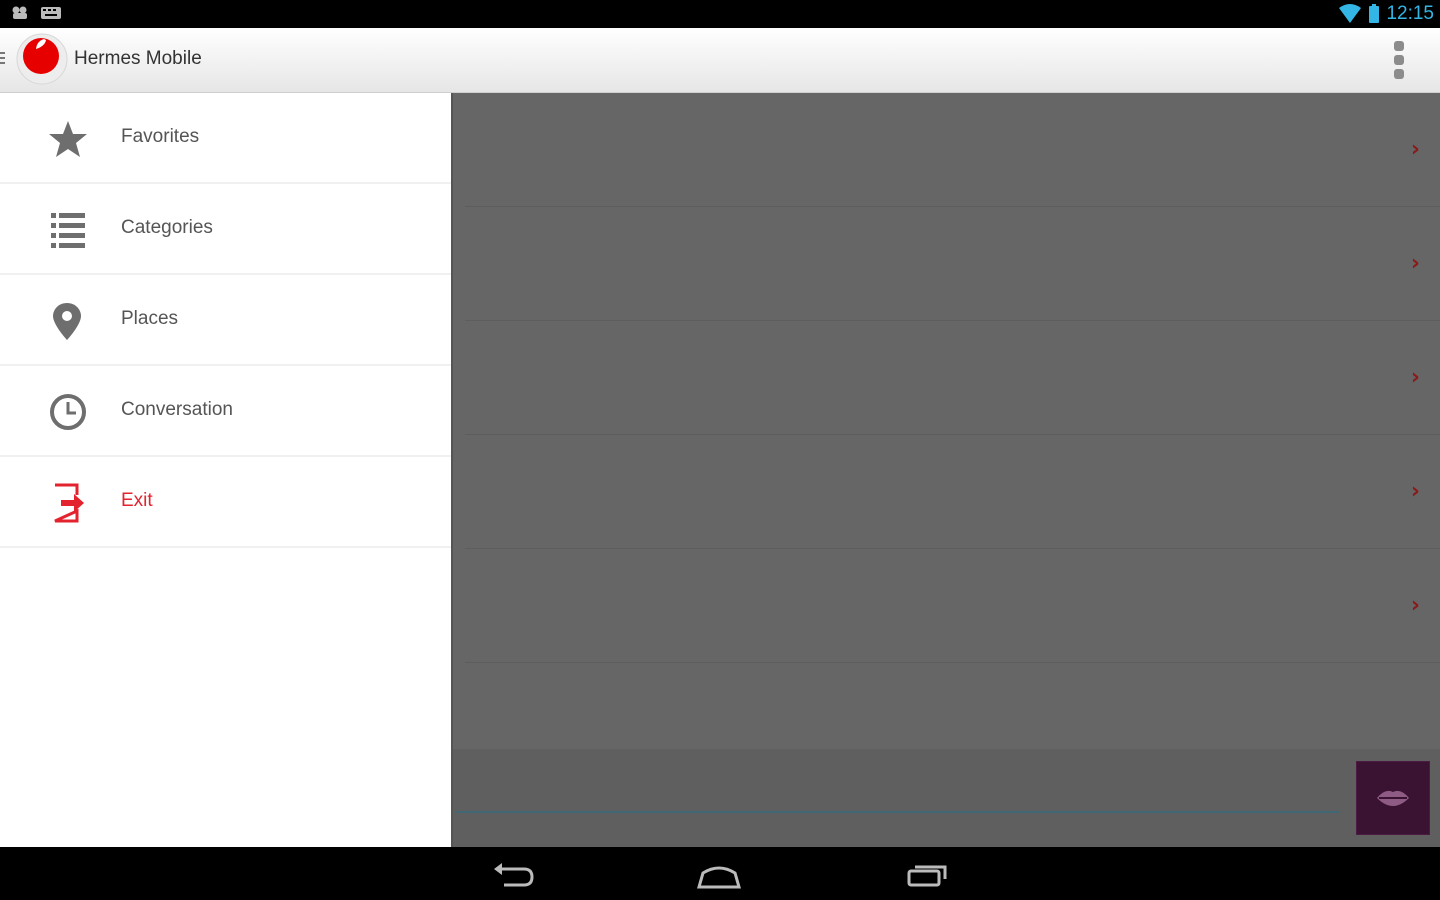  I want to click on drawer-item-label: Places, so click(150, 318).